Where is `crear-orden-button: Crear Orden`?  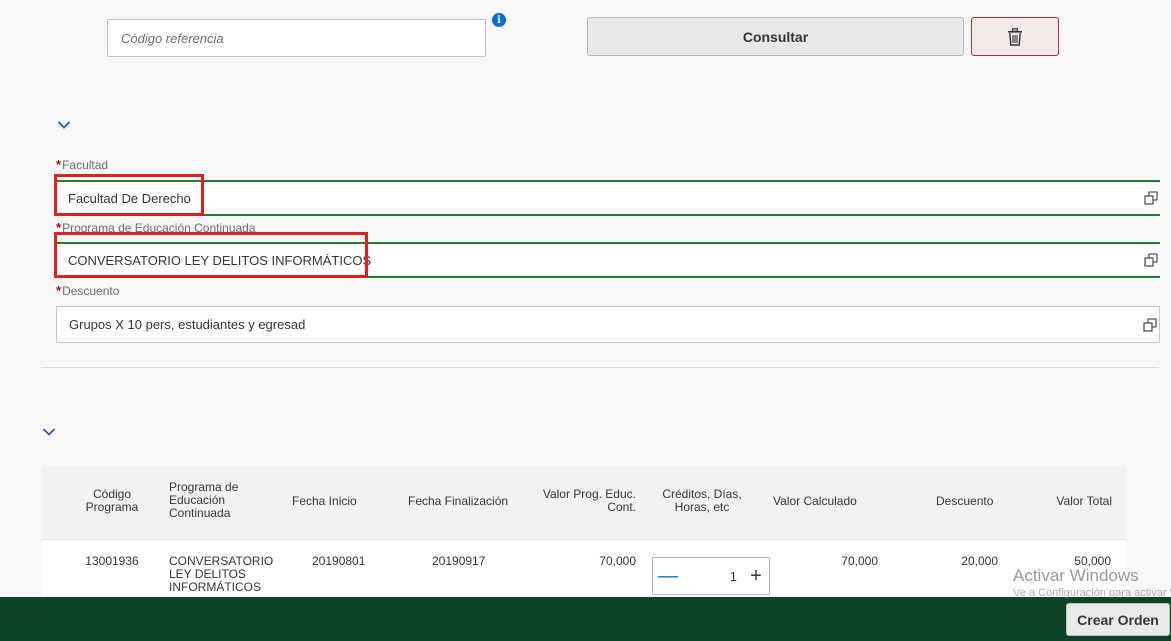
crear-orden-button: Crear Orden is located at coordinates (1118, 619).